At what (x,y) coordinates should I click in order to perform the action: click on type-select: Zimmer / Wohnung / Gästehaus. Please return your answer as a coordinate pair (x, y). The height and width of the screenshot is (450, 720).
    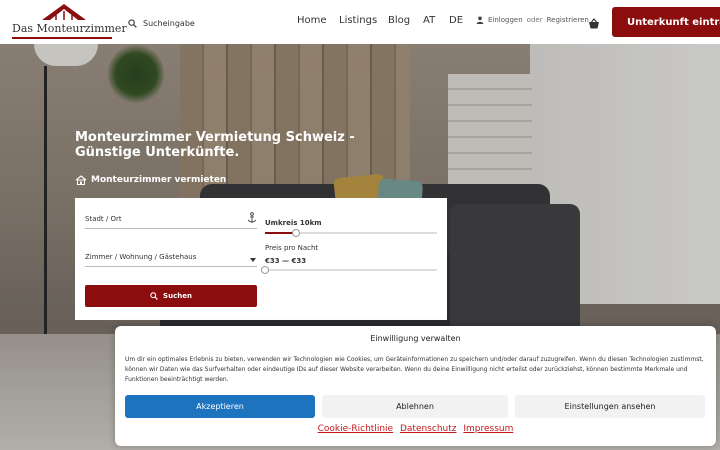
    Looking at the image, I should click on (140, 257).